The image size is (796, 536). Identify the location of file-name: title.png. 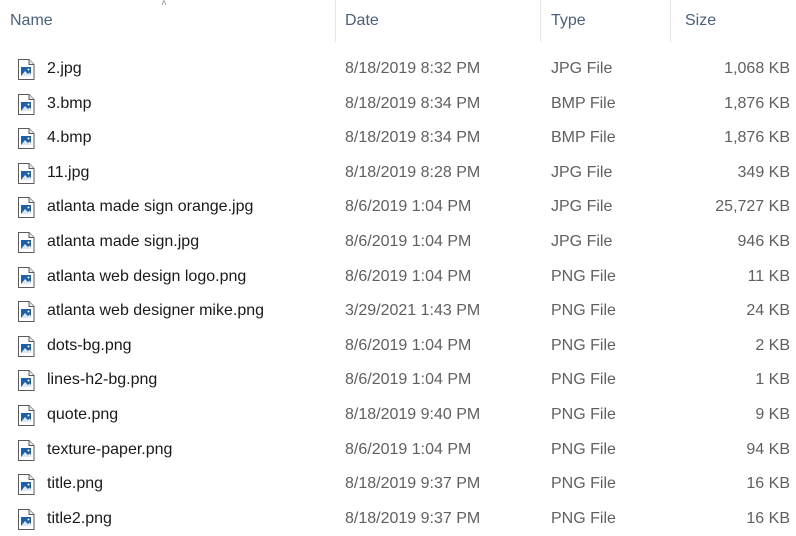
(192, 484).